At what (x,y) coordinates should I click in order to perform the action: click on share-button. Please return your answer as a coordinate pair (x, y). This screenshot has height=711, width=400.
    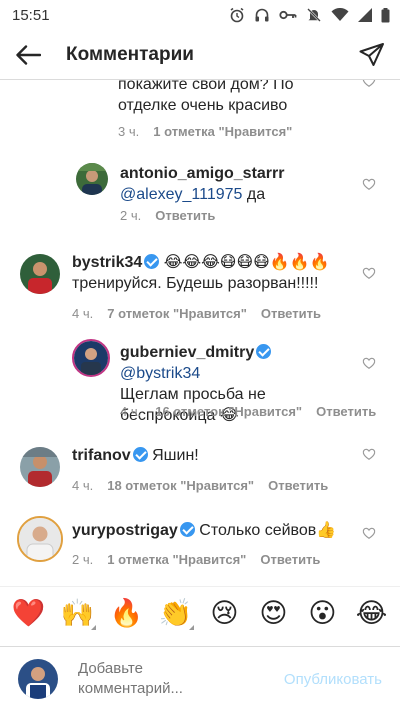
    Looking at the image, I should click on (372, 55).